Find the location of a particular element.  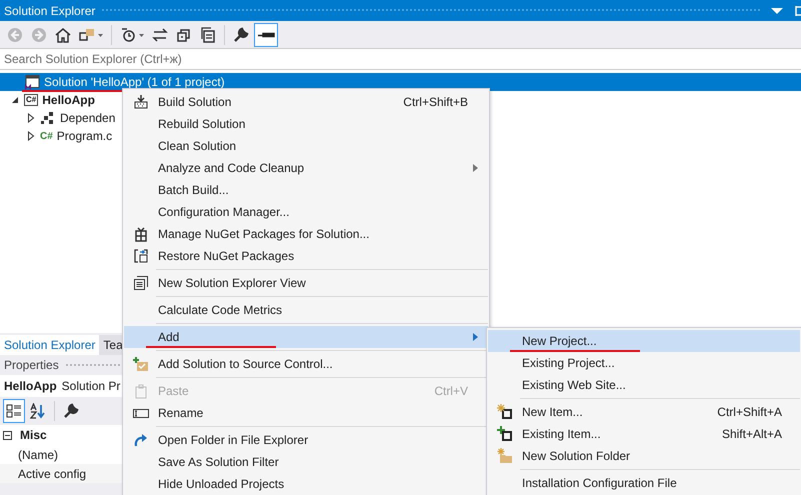

category-label: Misc is located at coordinates (33, 435).